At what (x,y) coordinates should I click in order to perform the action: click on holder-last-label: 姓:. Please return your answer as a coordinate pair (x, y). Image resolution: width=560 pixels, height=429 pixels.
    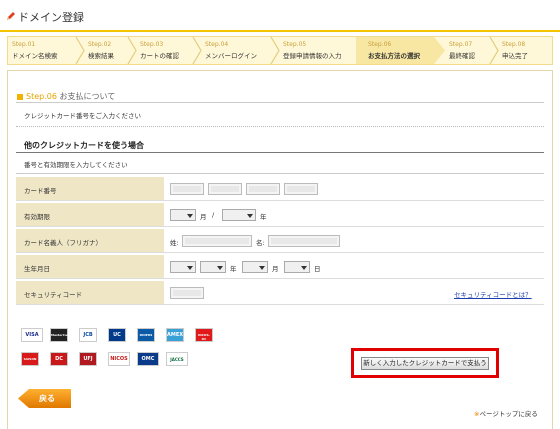
    Looking at the image, I should click on (174, 243).